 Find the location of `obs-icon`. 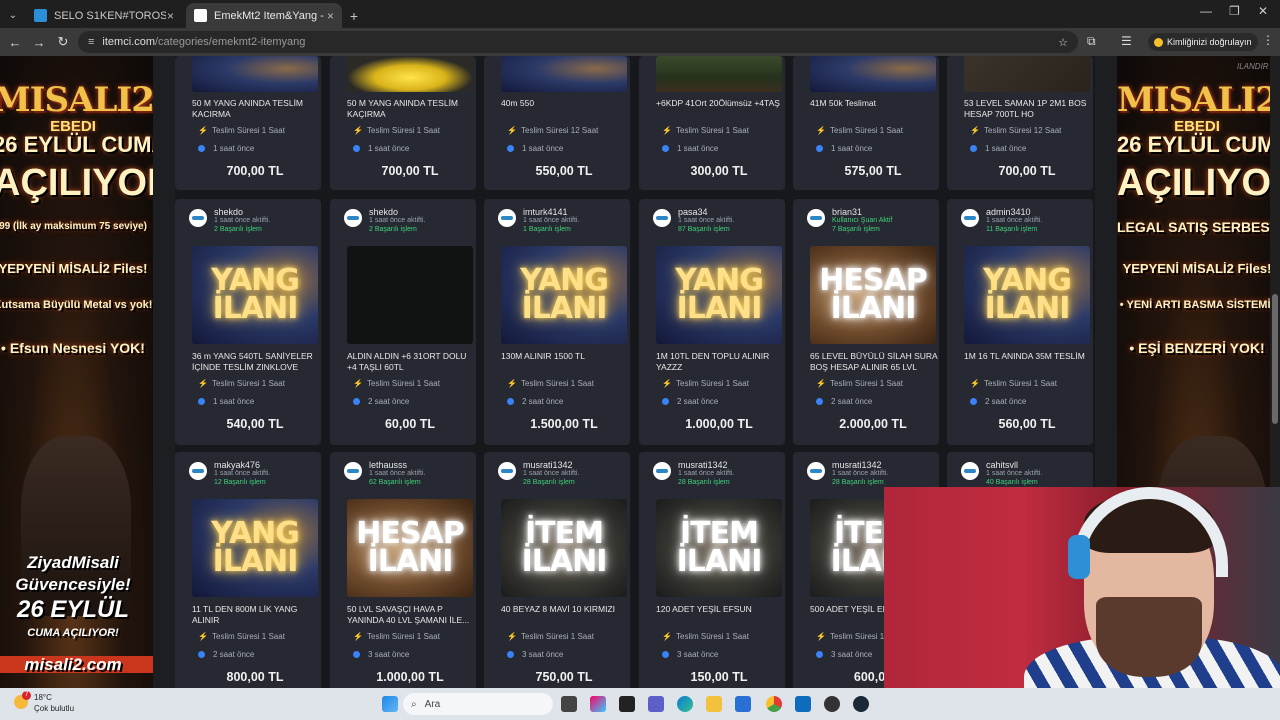

obs-icon is located at coordinates (832, 704).